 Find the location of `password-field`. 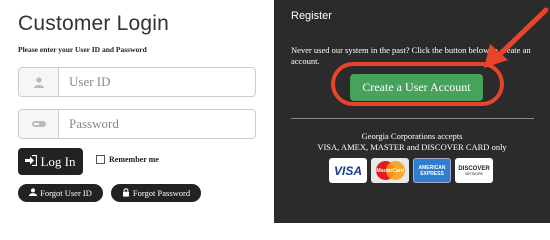

password-field is located at coordinates (137, 124).